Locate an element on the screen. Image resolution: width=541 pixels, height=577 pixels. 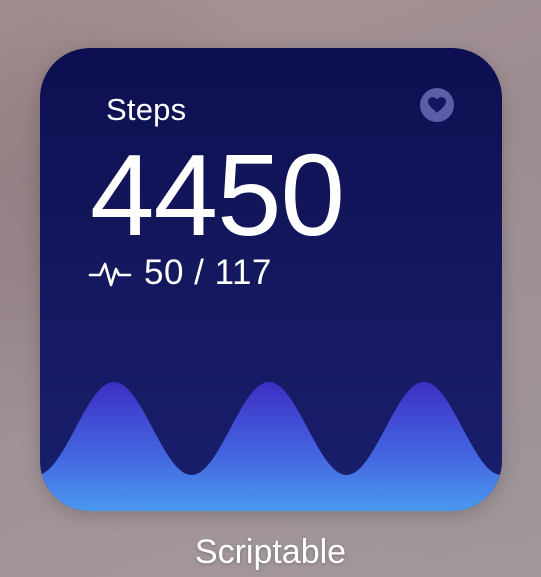
steps-value: 4450 is located at coordinates (217, 195).